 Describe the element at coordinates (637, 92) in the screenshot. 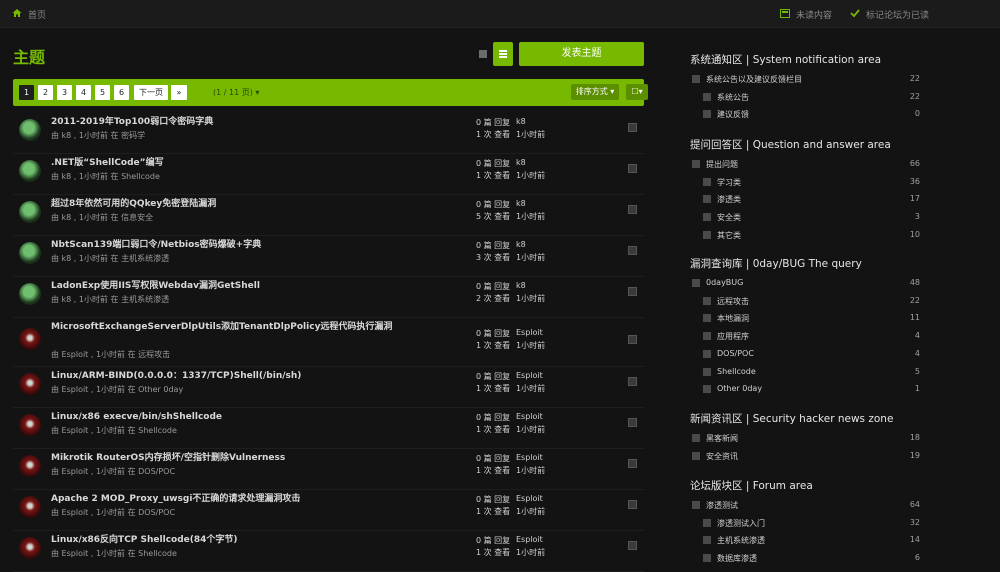

I see `select-all-button: ☐▾` at that location.